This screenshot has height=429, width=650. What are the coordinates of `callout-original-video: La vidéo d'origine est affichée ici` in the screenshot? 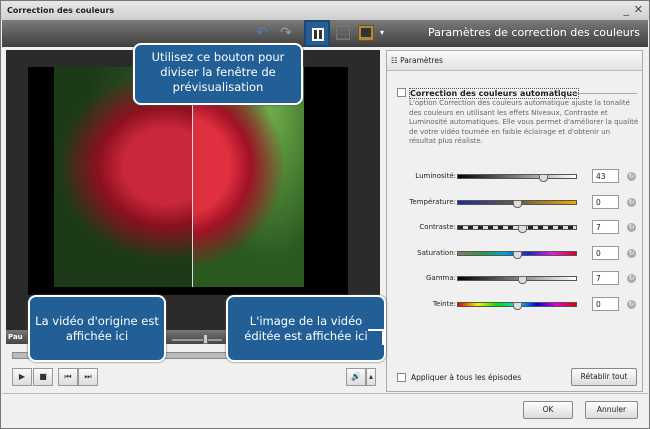 It's located at (97, 328).